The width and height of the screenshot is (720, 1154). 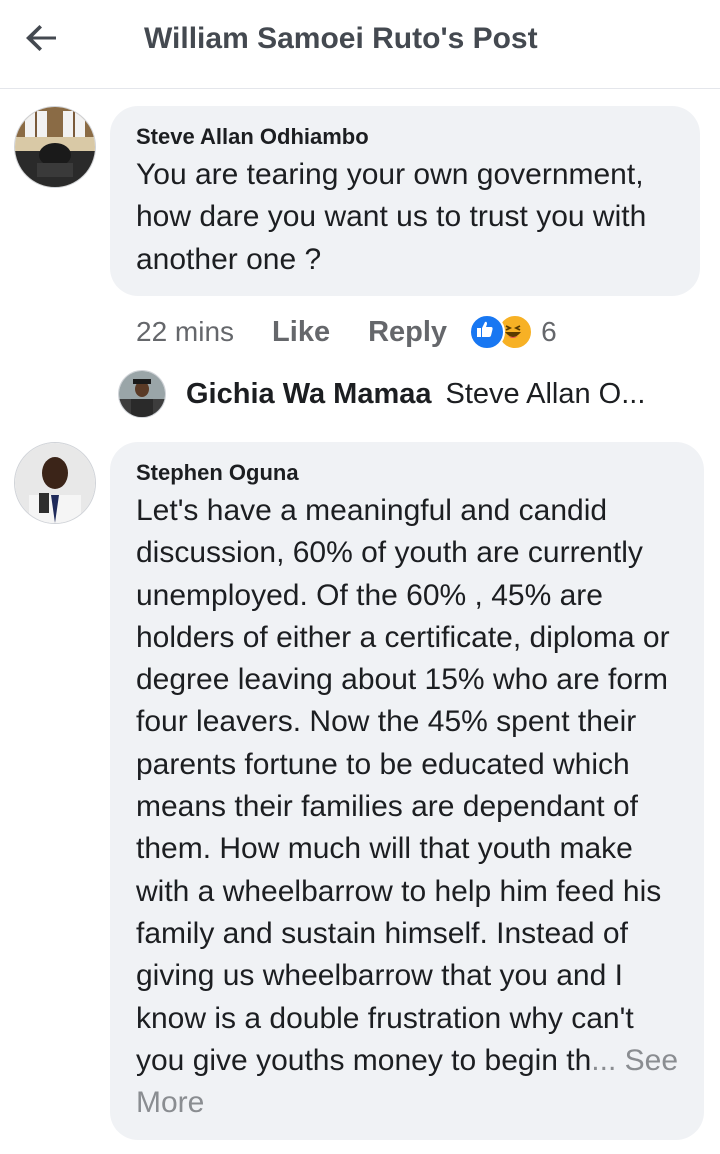 What do you see at coordinates (185, 332) in the screenshot?
I see `comment-timestamp: 22 mins` at bounding box center [185, 332].